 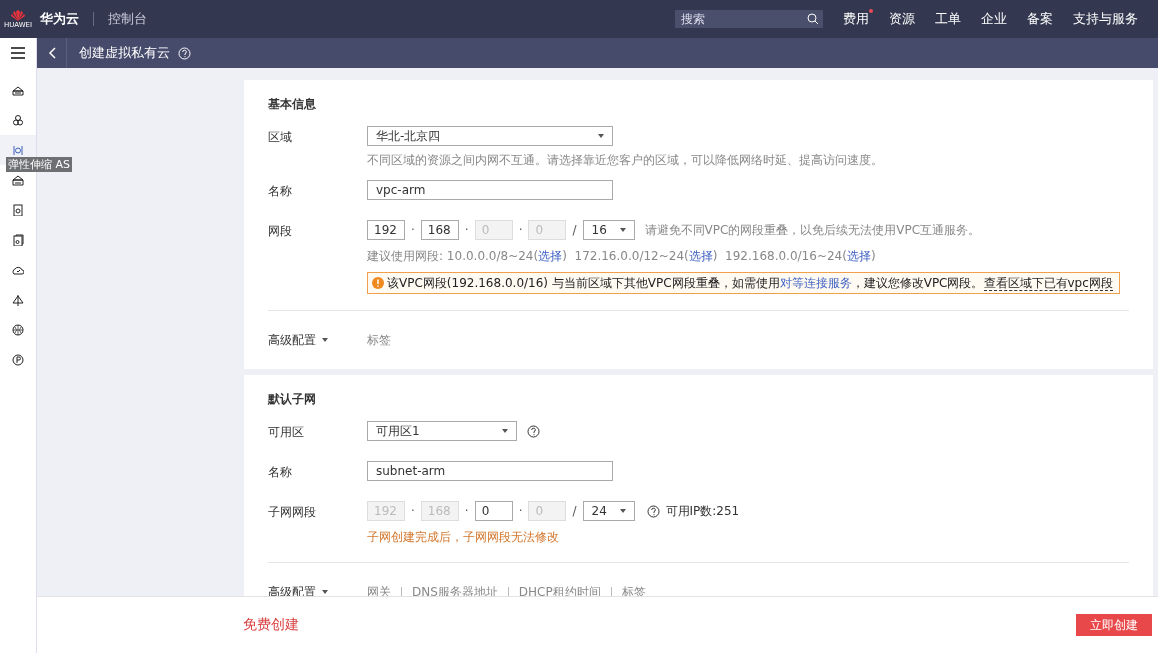 What do you see at coordinates (280, 137) in the screenshot?
I see `field-label: 区域` at bounding box center [280, 137].